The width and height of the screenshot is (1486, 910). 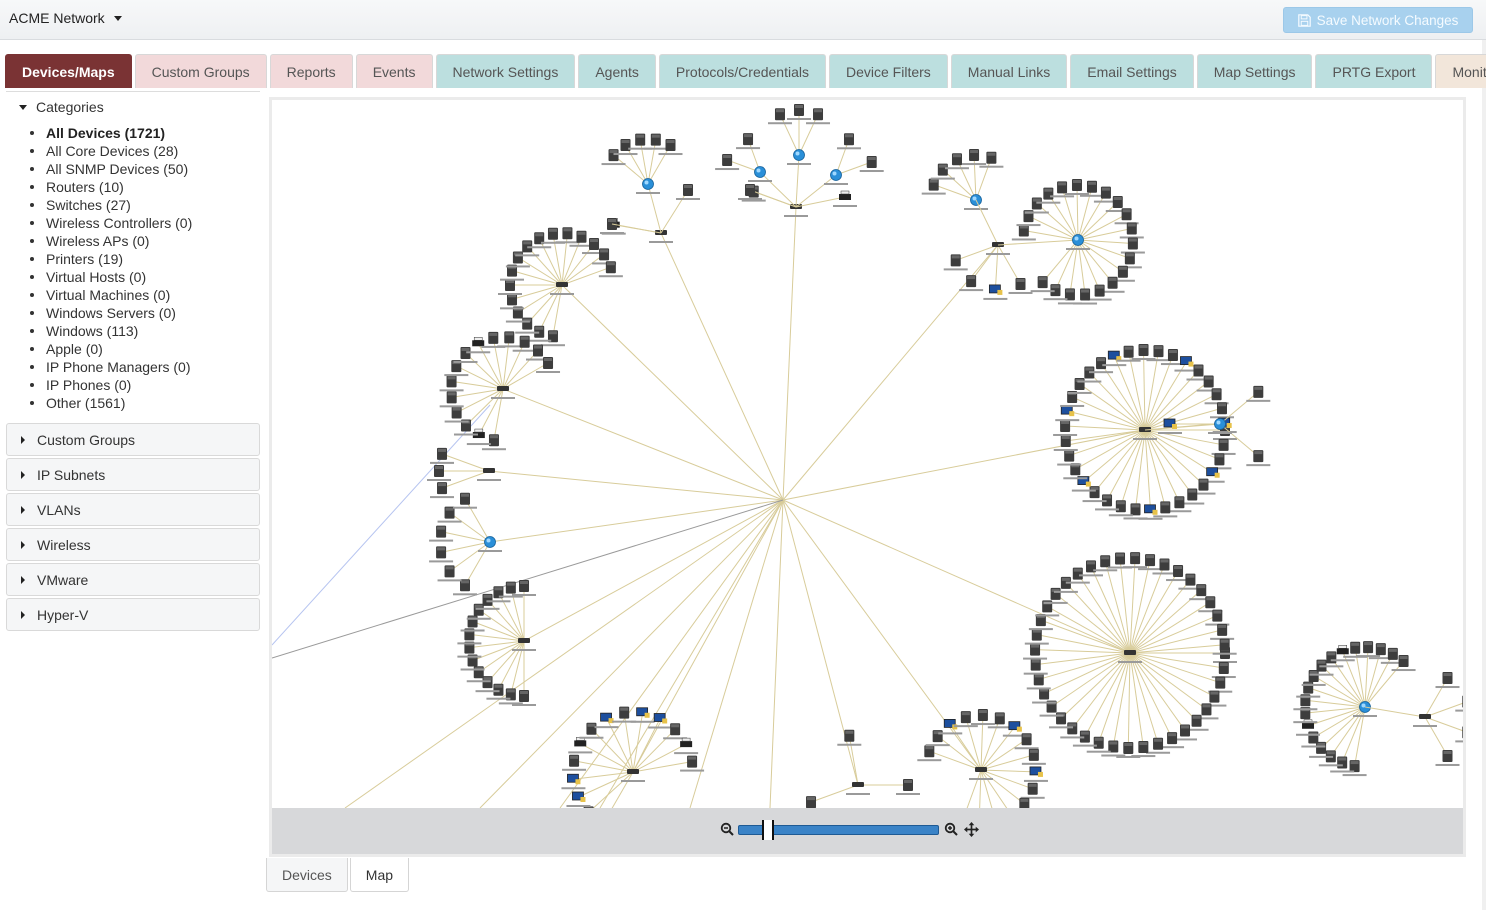 What do you see at coordinates (768, 830) in the screenshot?
I see `zoom-slider-handle` at bounding box center [768, 830].